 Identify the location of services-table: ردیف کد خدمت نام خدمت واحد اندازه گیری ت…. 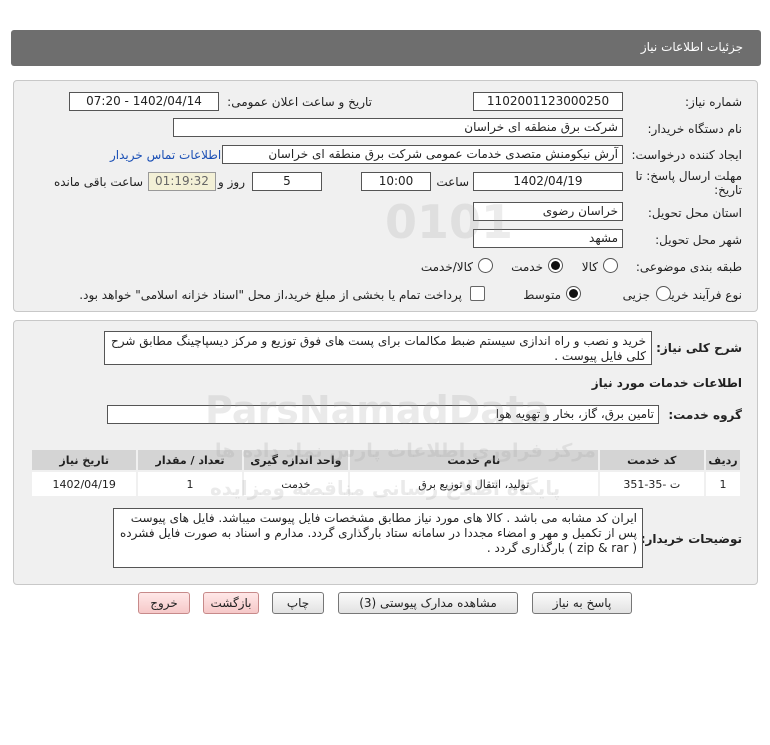
(386, 473).